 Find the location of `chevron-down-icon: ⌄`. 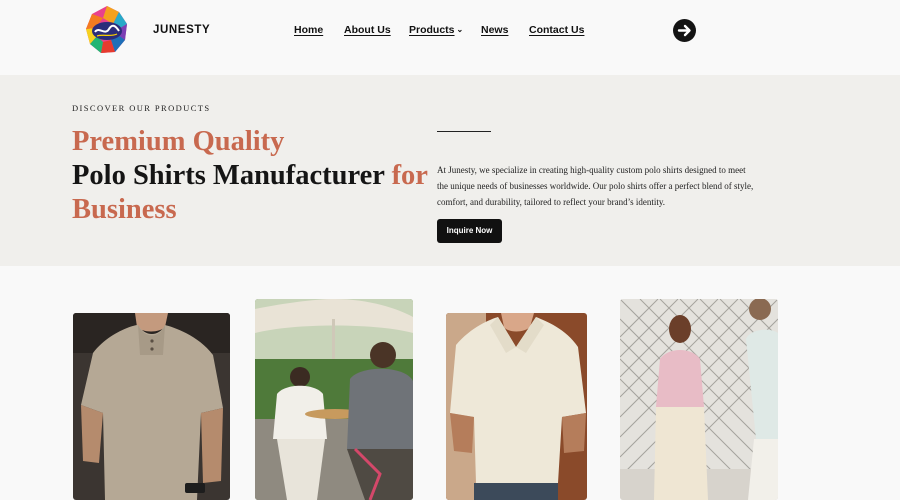

chevron-down-icon: ⌄ is located at coordinates (460, 29).